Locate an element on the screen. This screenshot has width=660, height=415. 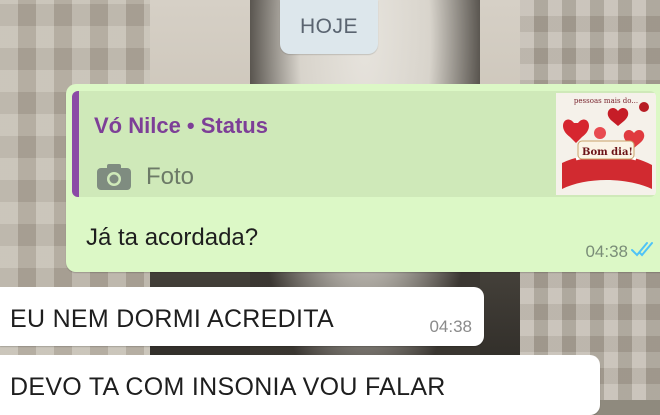
double-check-icon is located at coordinates (643, 249).